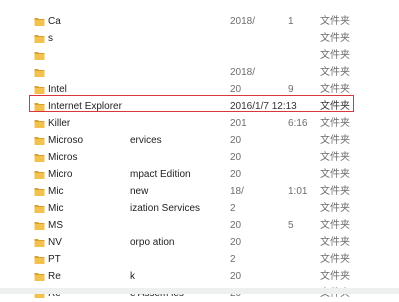 The image size is (399, 302). I want to click on file-name-tail: new, so click(139, 191).